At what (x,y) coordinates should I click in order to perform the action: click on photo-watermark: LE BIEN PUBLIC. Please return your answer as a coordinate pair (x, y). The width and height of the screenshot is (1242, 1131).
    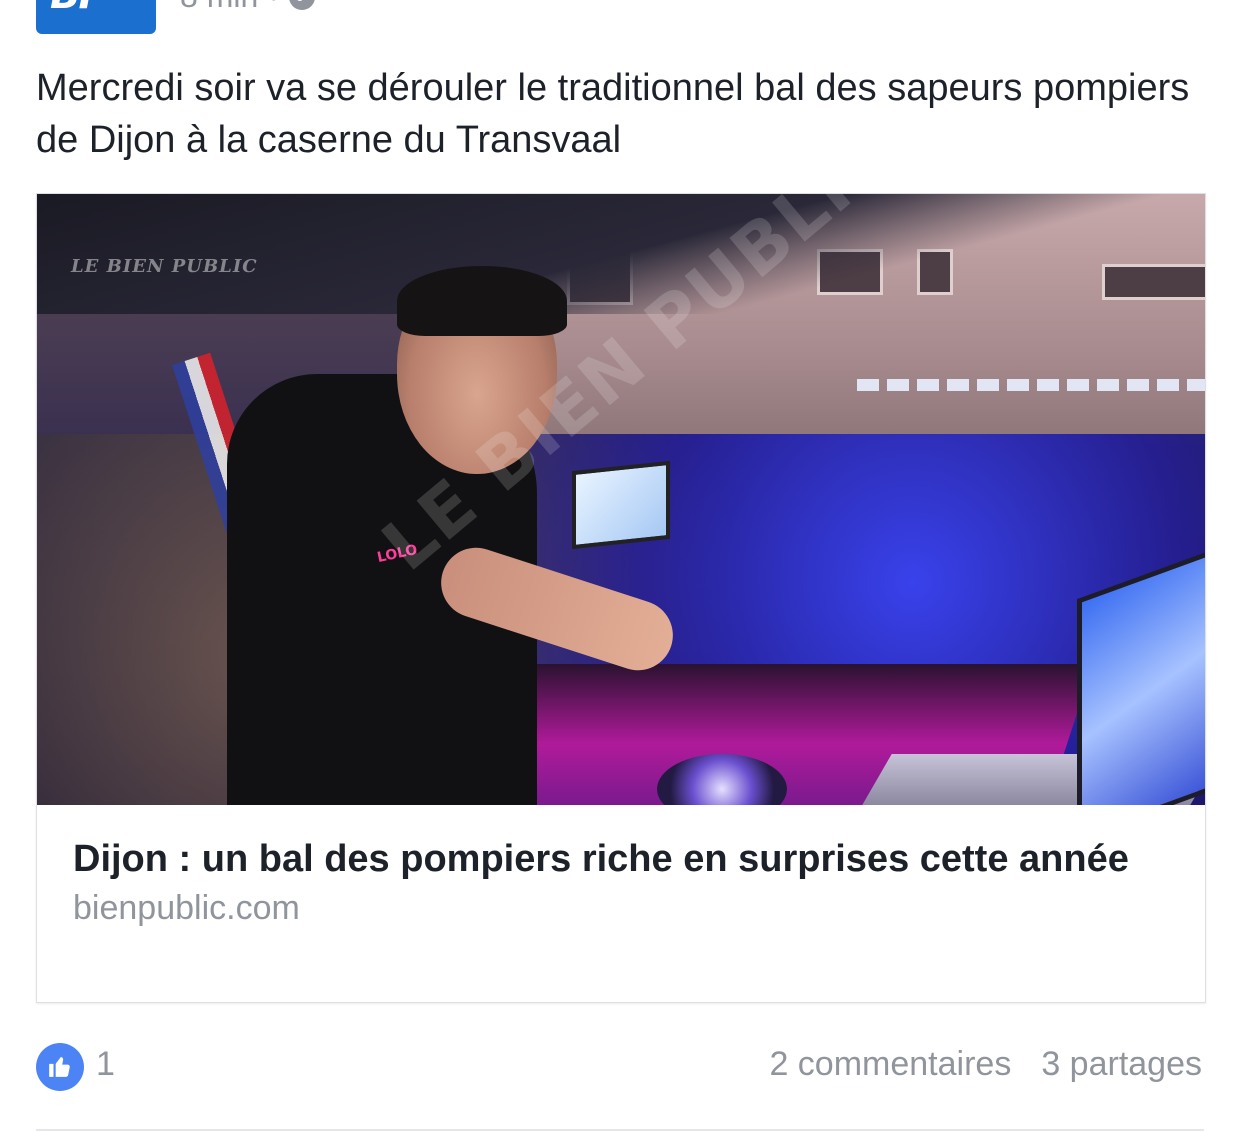
    Looking at the image, I should click on (164, 266).